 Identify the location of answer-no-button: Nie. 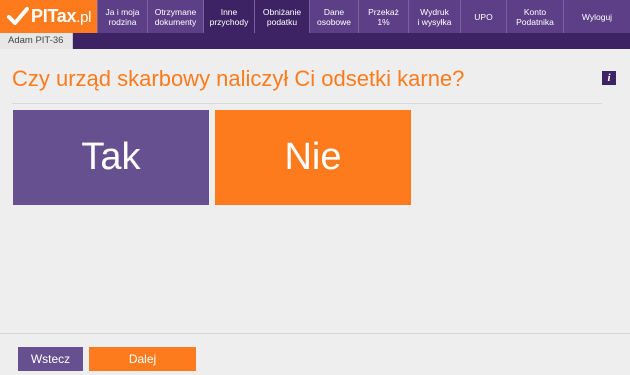
(313, 157).